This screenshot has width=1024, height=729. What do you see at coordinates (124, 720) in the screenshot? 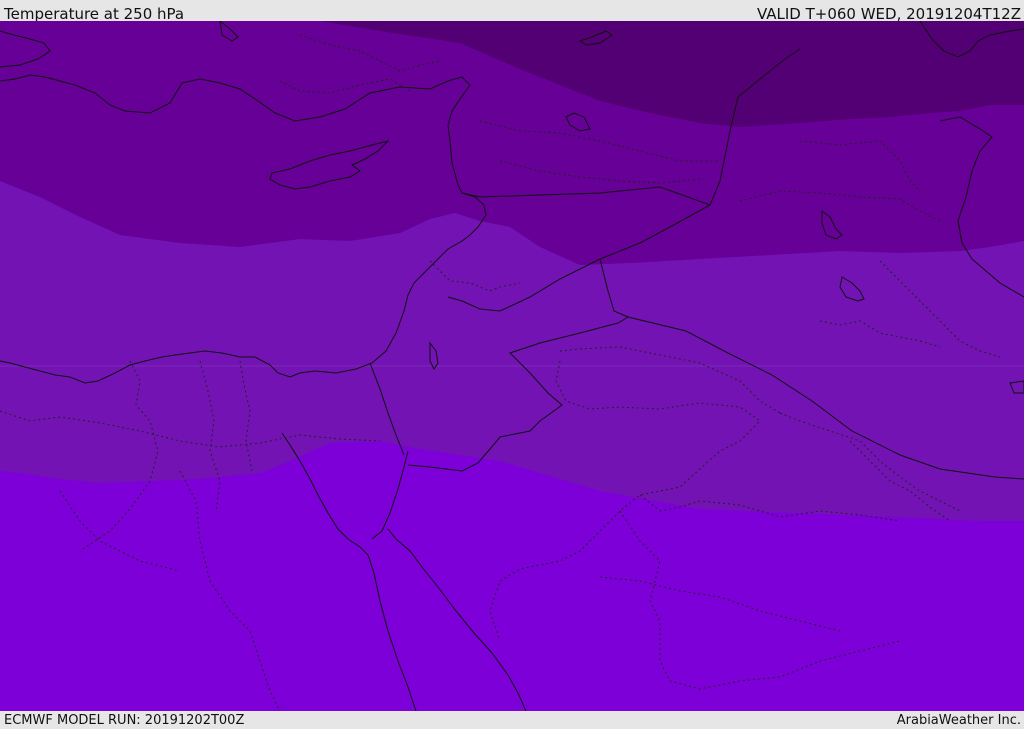
I see `model-run: ECMWF MODEL RUN: 20191202T00Z` at bounding box center [124, 720].